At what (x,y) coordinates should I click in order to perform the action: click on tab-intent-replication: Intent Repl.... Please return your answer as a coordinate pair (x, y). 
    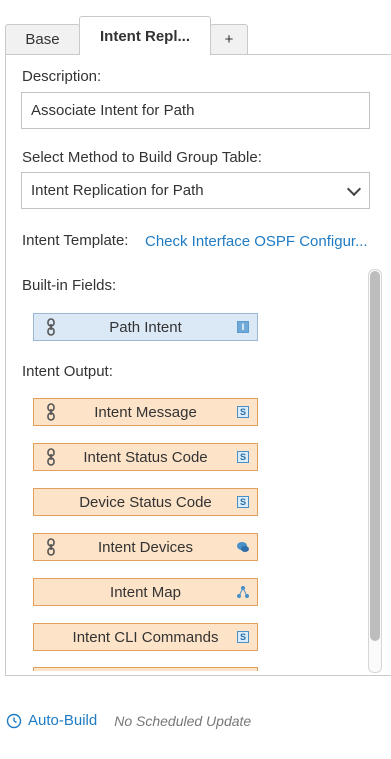
    Looking at the image, I should click on (145, 35).